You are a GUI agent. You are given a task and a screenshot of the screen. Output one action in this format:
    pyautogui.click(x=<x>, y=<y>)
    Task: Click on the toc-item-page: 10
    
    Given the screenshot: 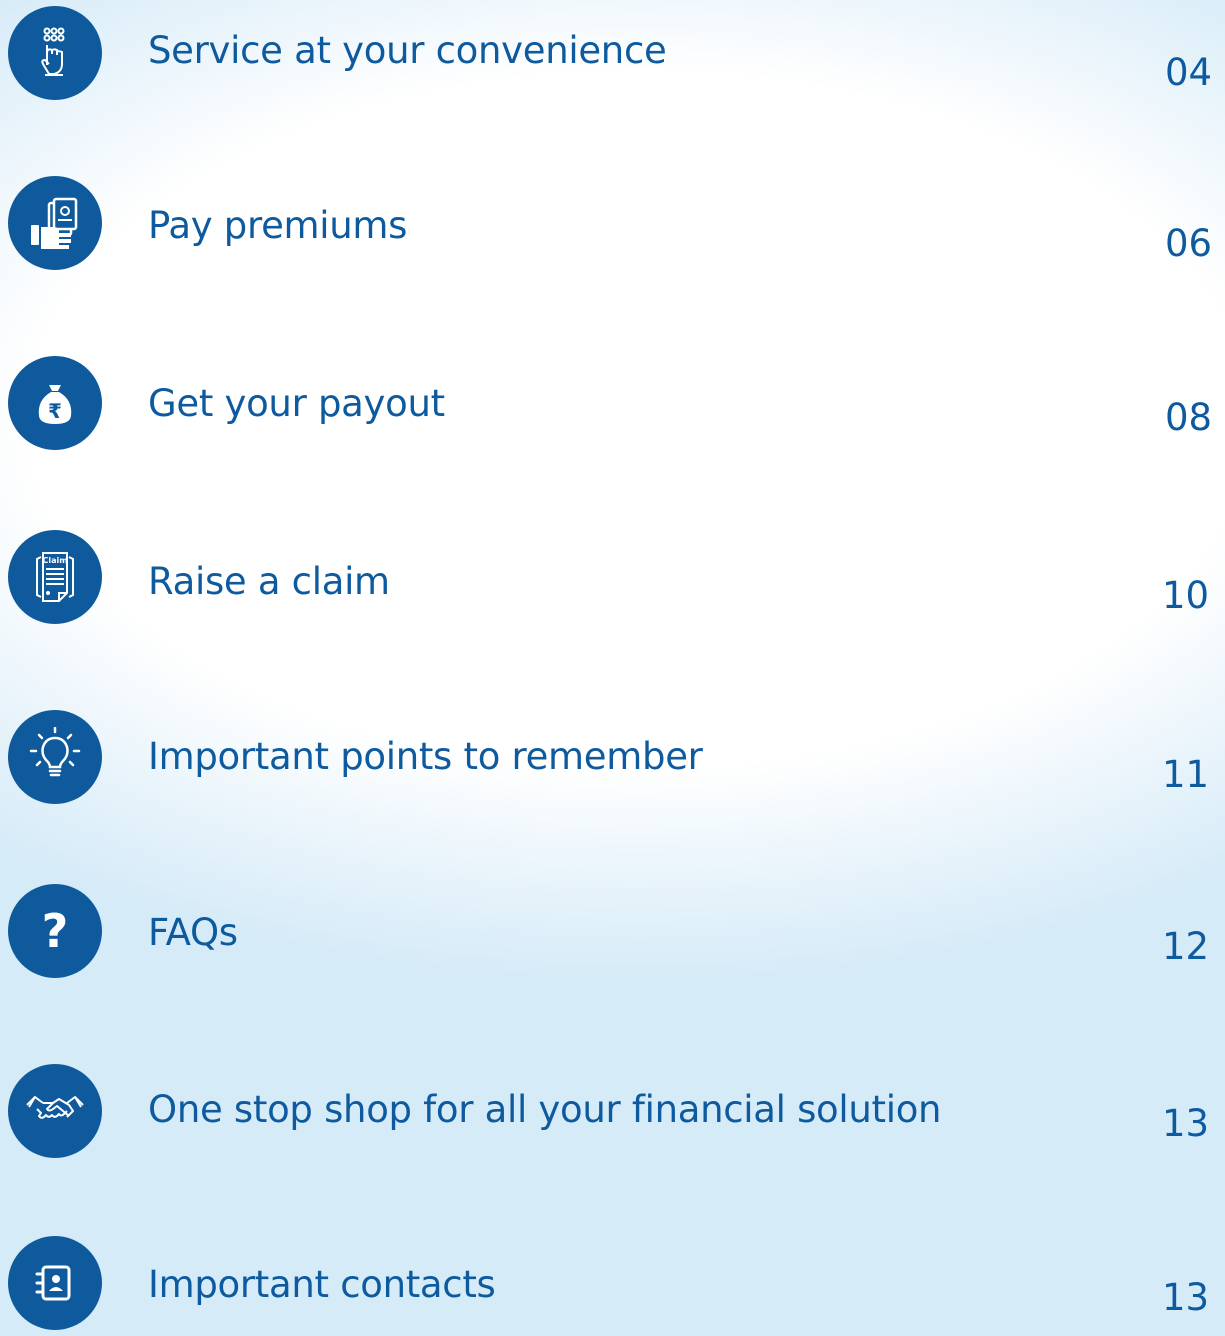 What is the action you would take?
    pyautogui.click(x=1186, y=595)
    